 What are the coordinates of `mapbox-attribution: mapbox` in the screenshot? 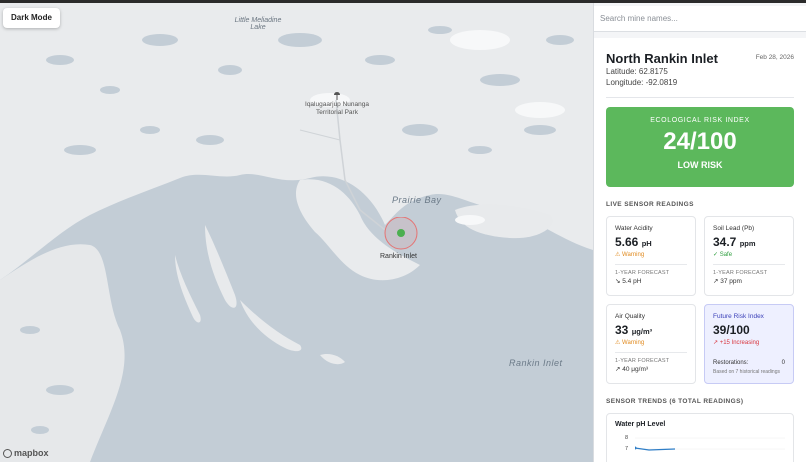 It's located at (26, 453).